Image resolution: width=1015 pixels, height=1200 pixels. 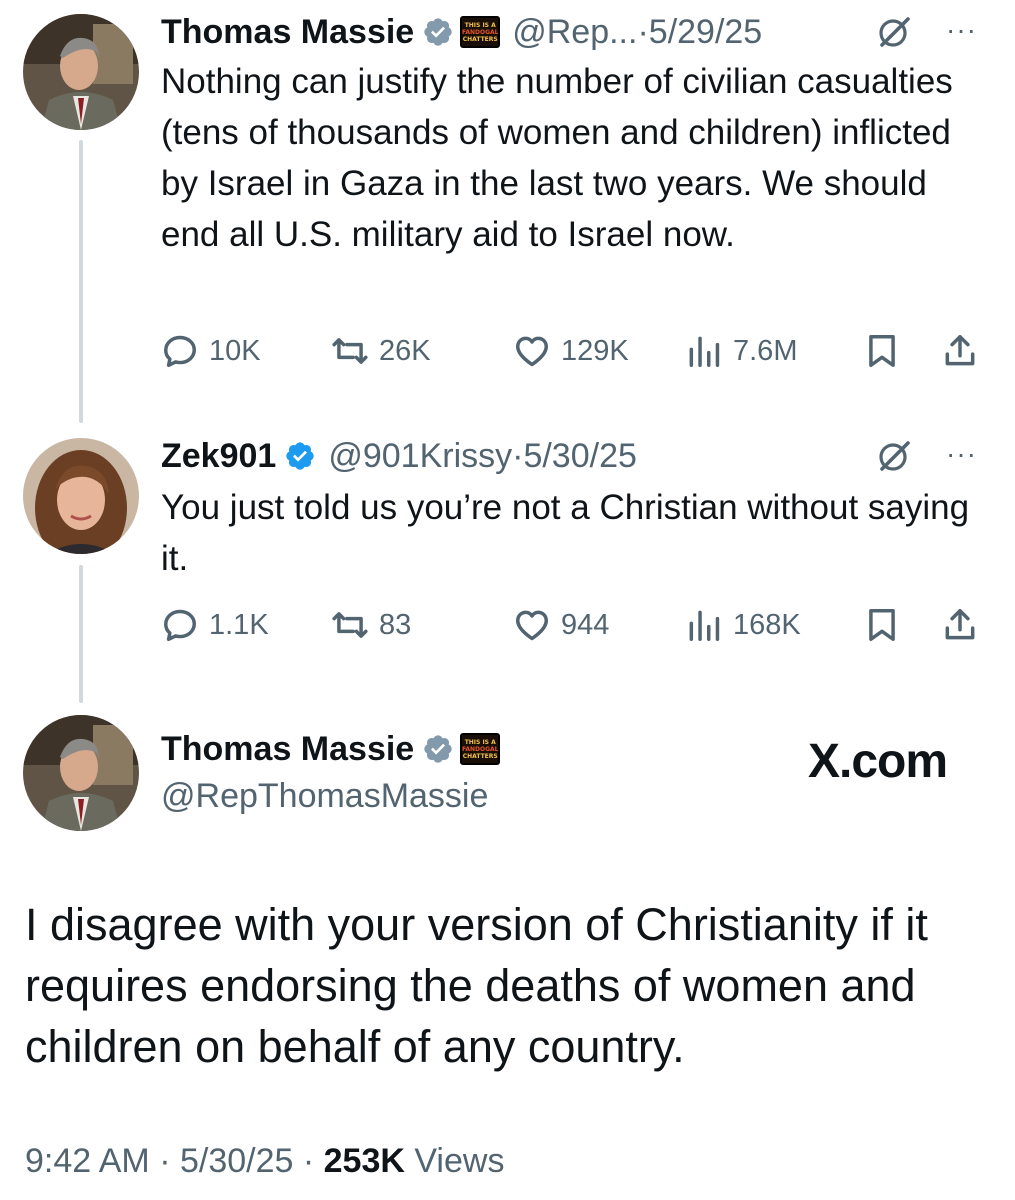 I want to click on repost-button: 26K, so click(x=381, y=351).